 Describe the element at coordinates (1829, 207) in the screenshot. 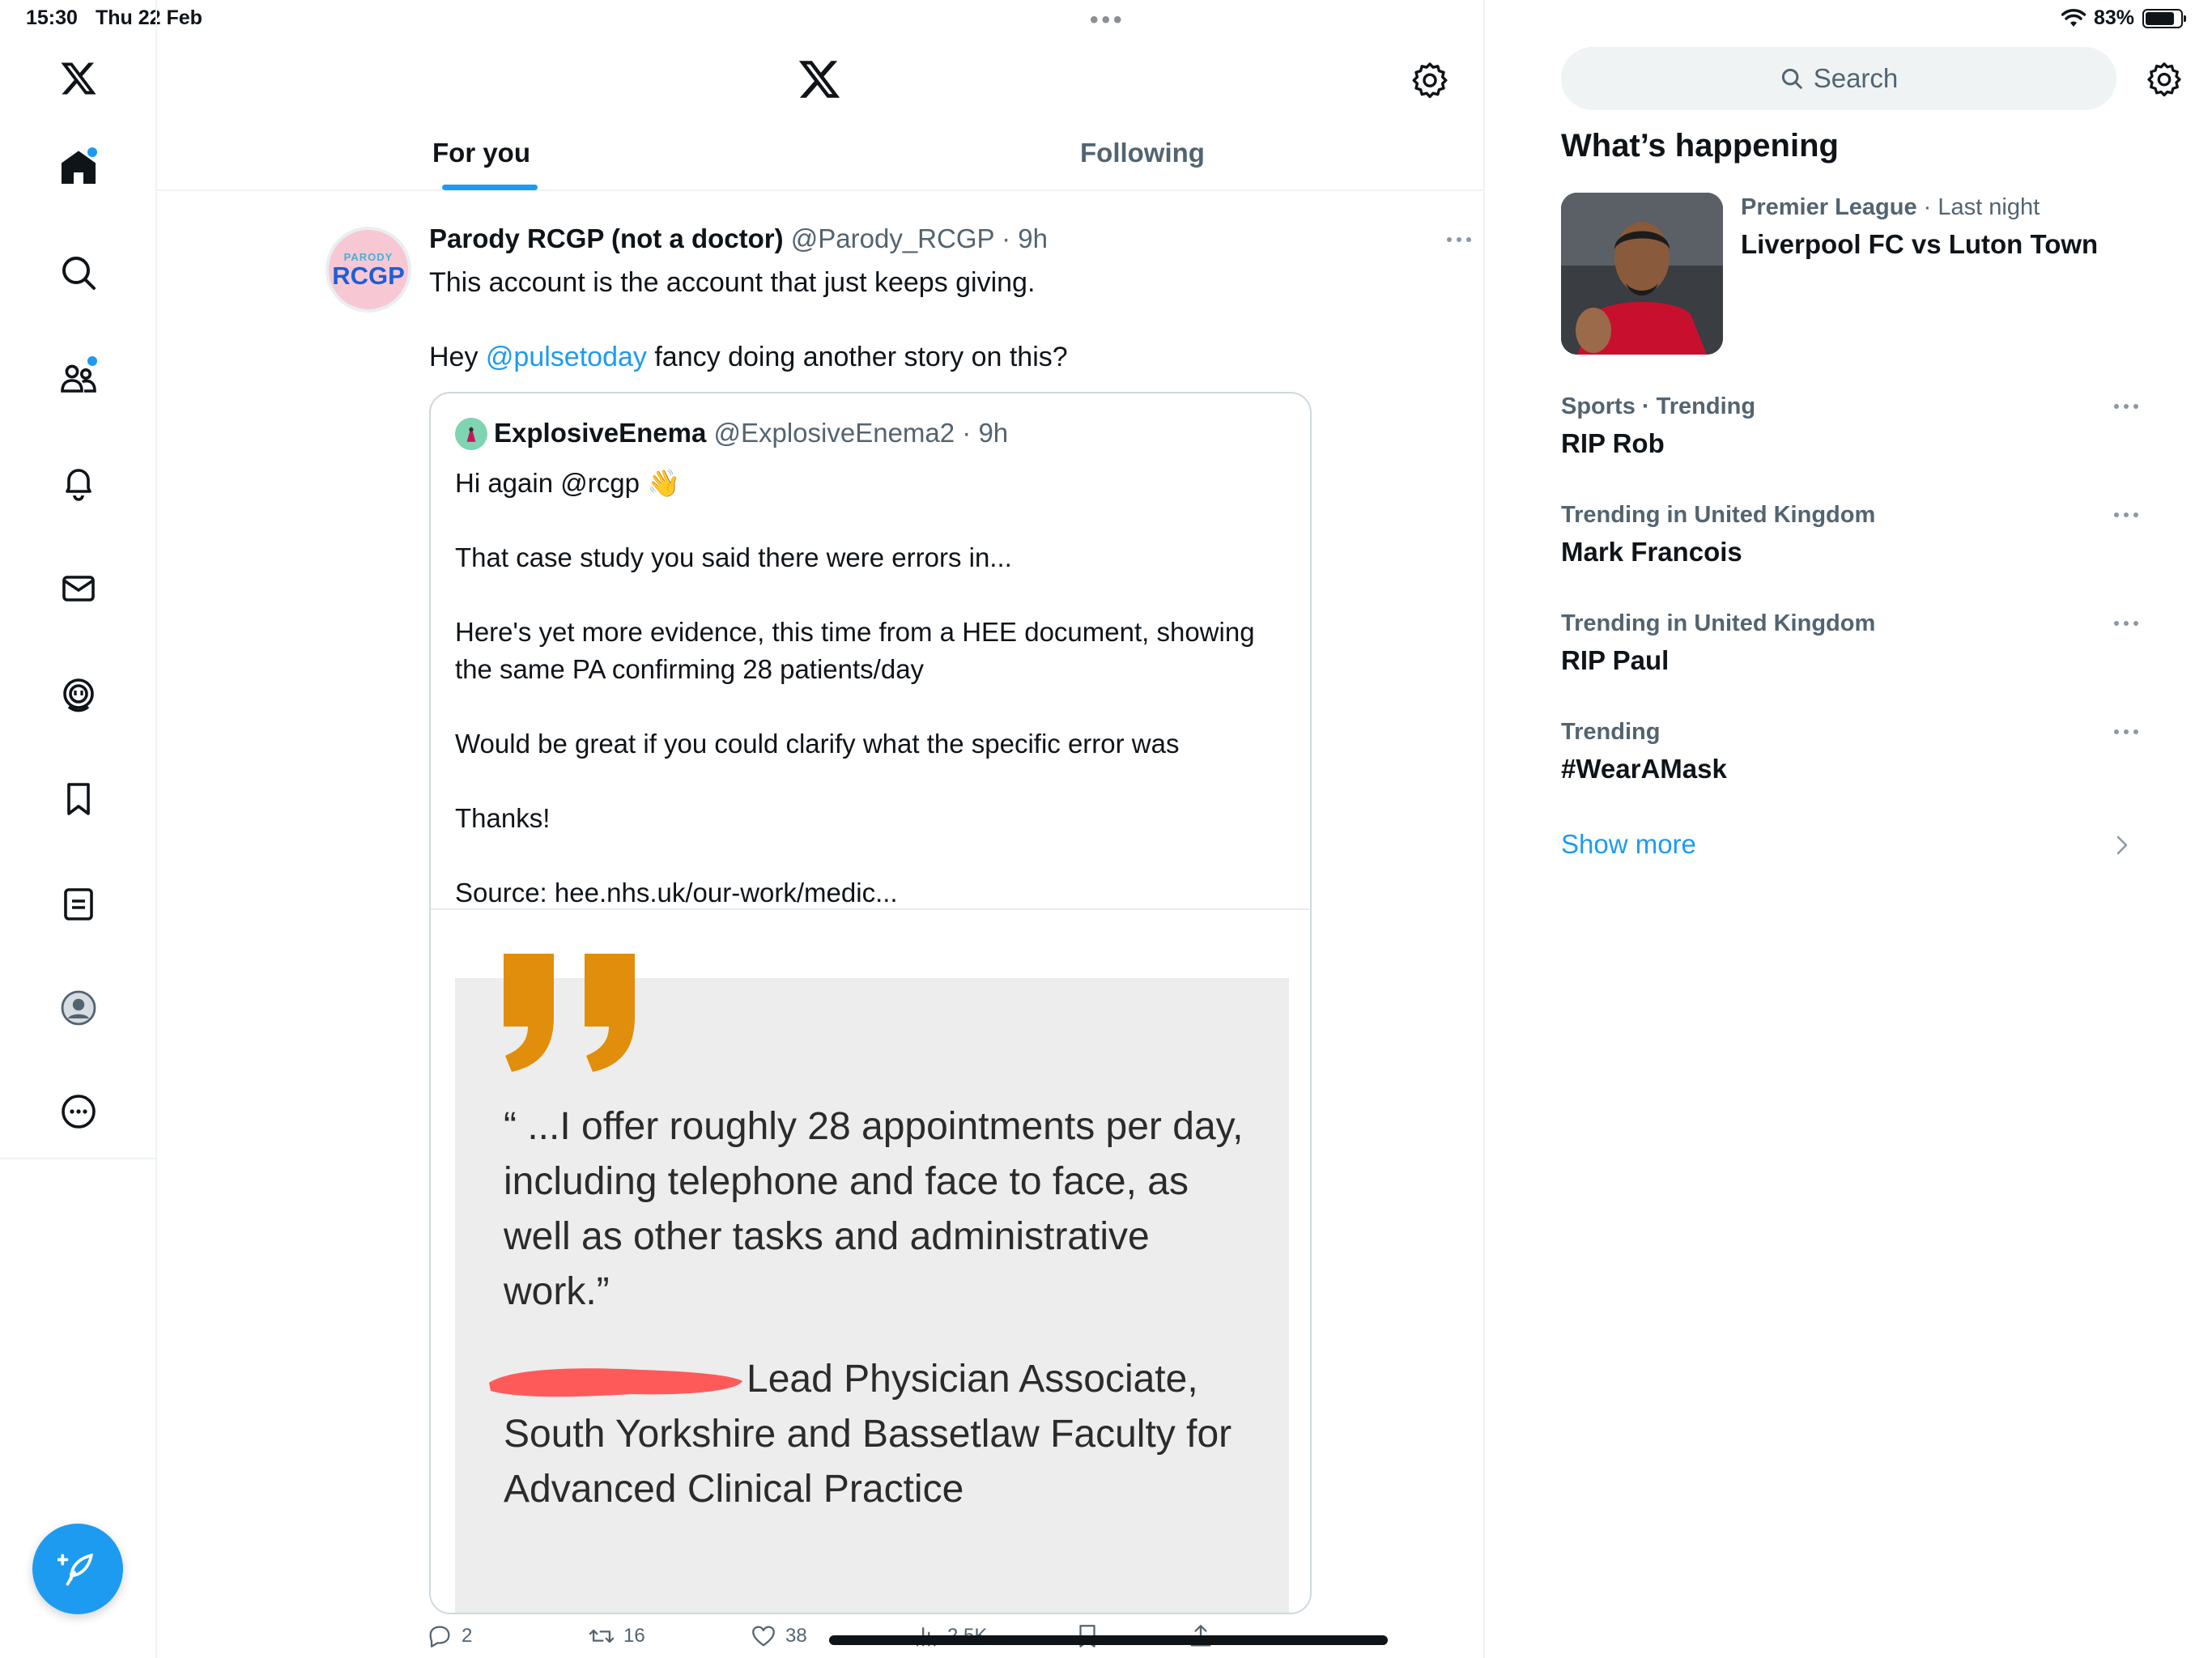

I see `news-category: Premier League` at that location.